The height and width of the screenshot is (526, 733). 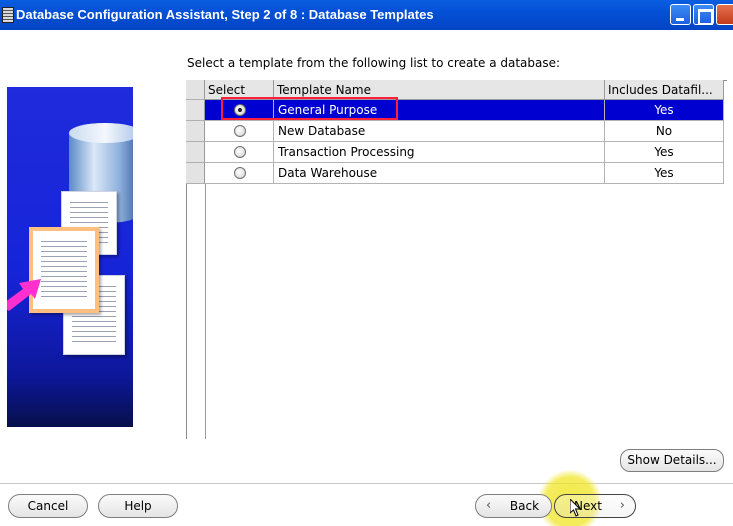 What do you see at coordinates (439, 131) in the screenshot?
I see `template-name-cell: New Database` at bounding box center [439, 131].